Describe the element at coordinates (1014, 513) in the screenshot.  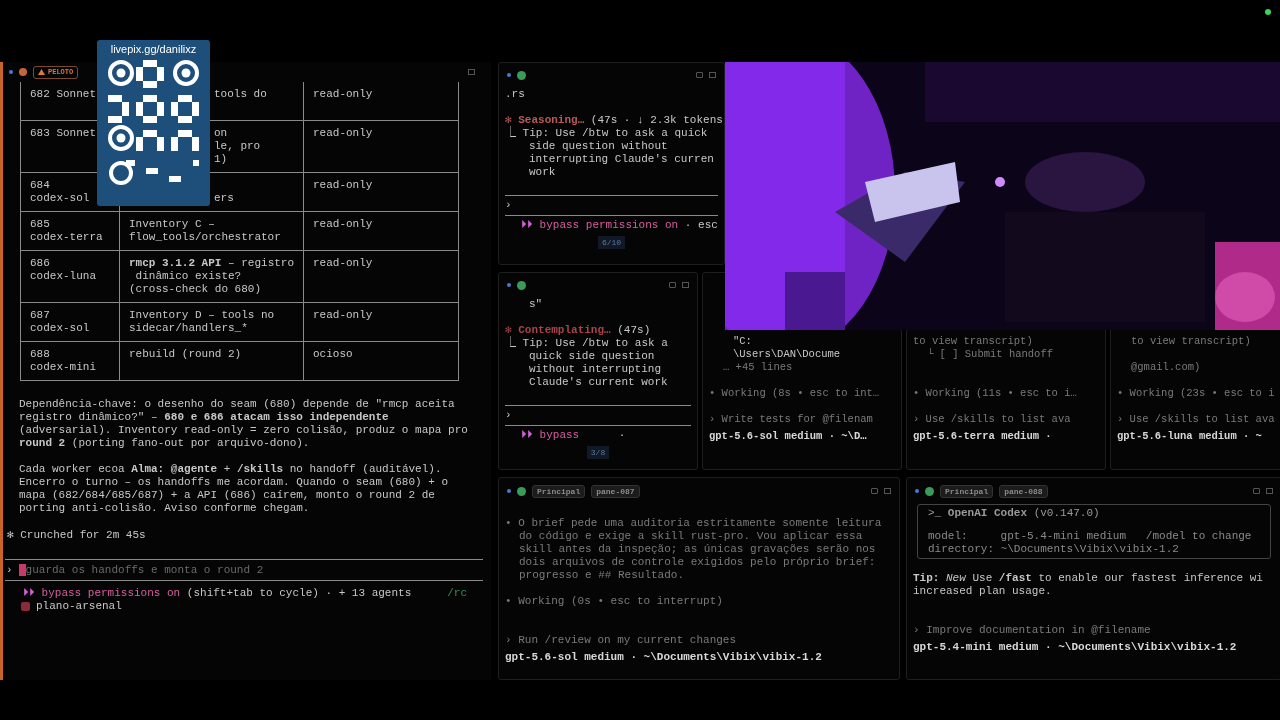
I see `box-title: >_ OpenAI Codex (v0.147.0)` at that location.